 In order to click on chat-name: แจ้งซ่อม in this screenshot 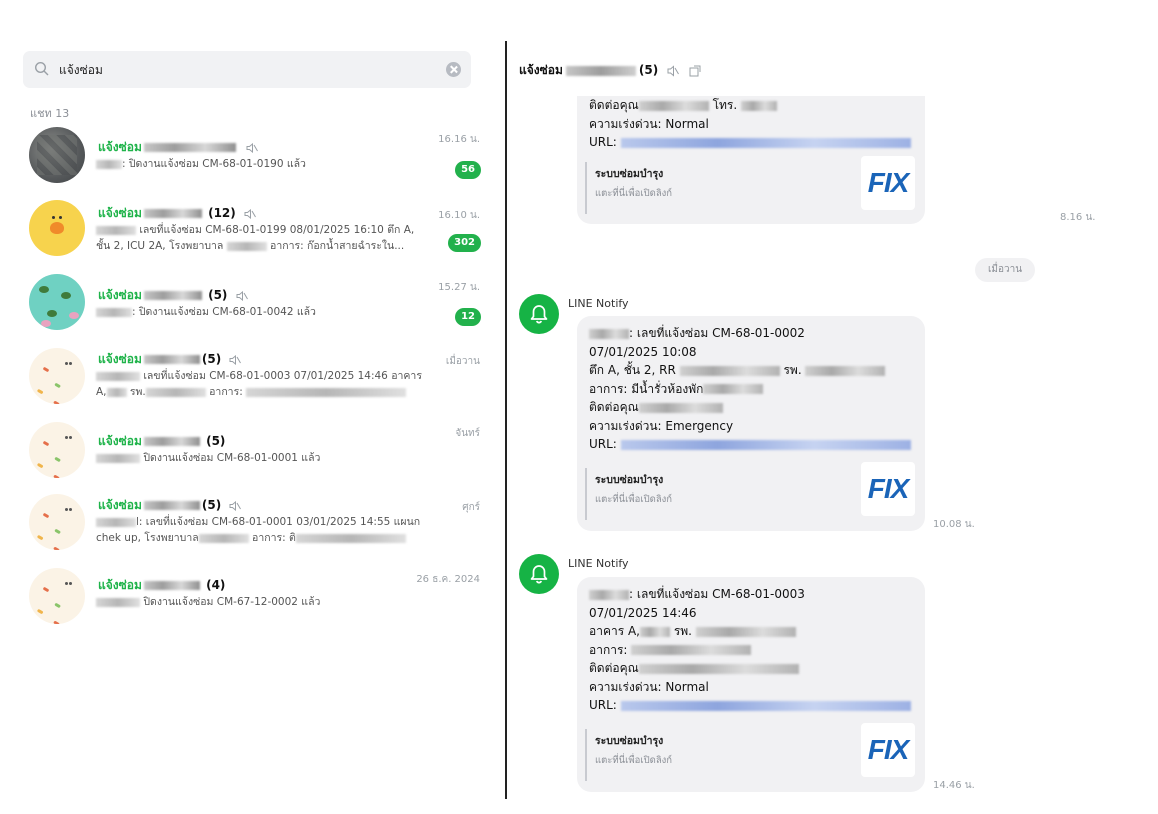, I will do `click(178, 147)`.